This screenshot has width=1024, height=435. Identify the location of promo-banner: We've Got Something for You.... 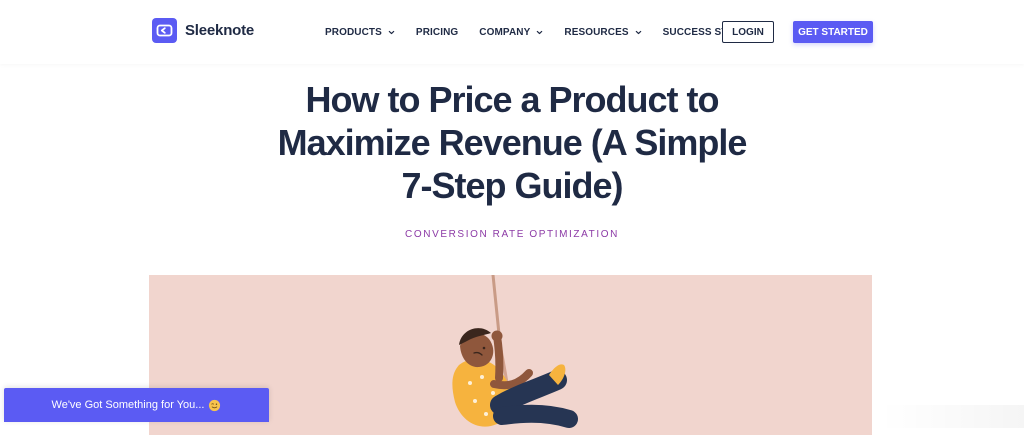
(136, 405).